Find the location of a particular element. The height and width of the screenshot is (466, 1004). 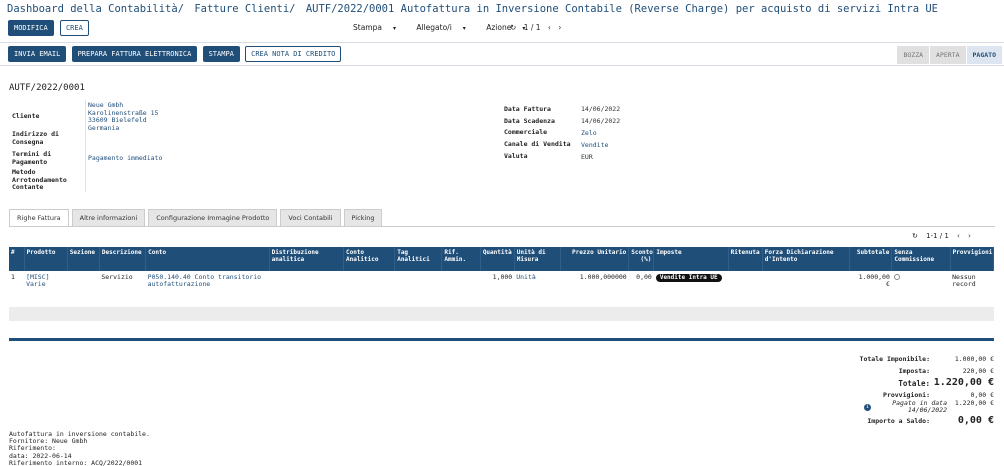

tab-underline is located at coordinates (502, 226).